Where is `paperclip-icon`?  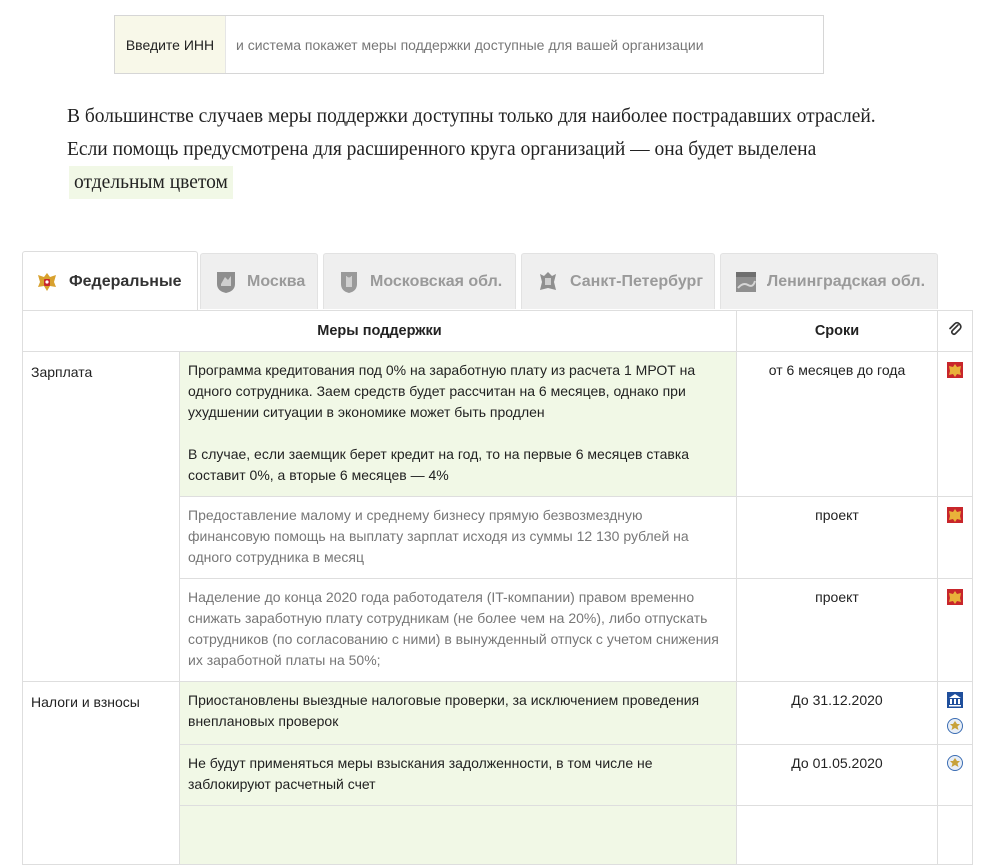 paperclip-icon is located at coordinates (955, 328).